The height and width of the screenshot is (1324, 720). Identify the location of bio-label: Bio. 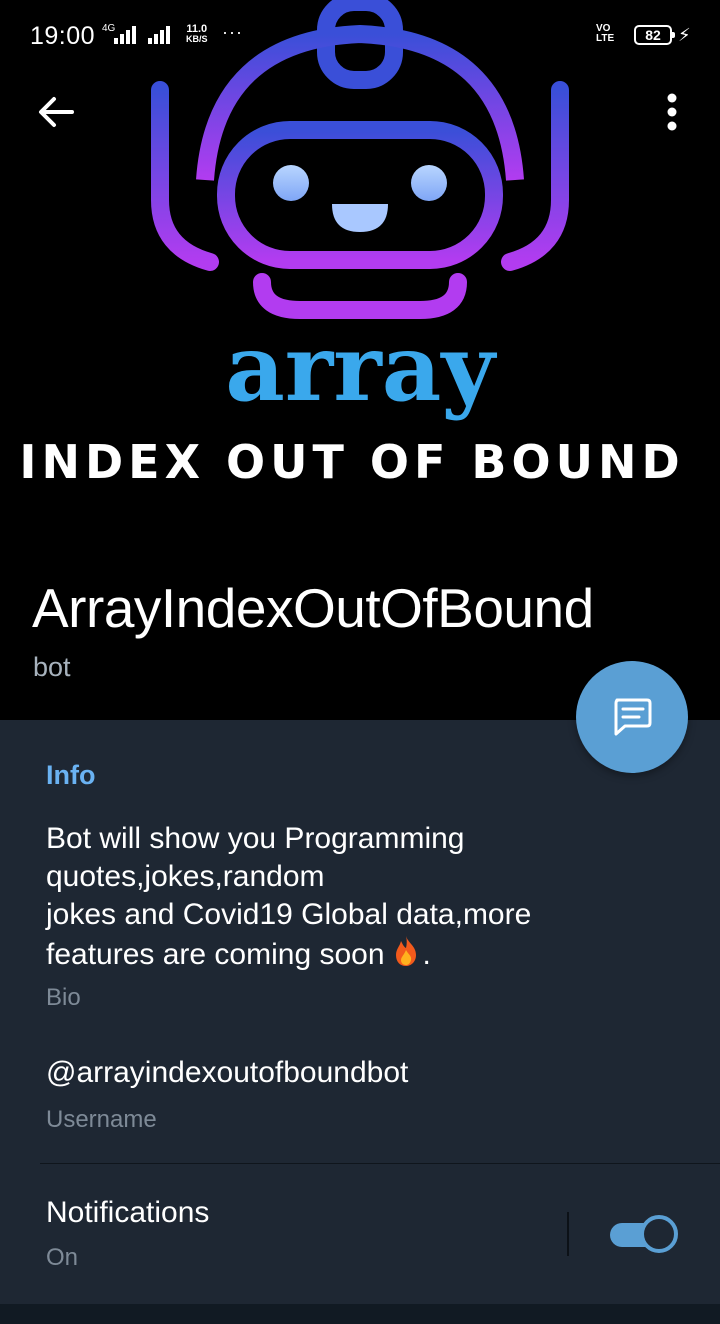
(63, 997).